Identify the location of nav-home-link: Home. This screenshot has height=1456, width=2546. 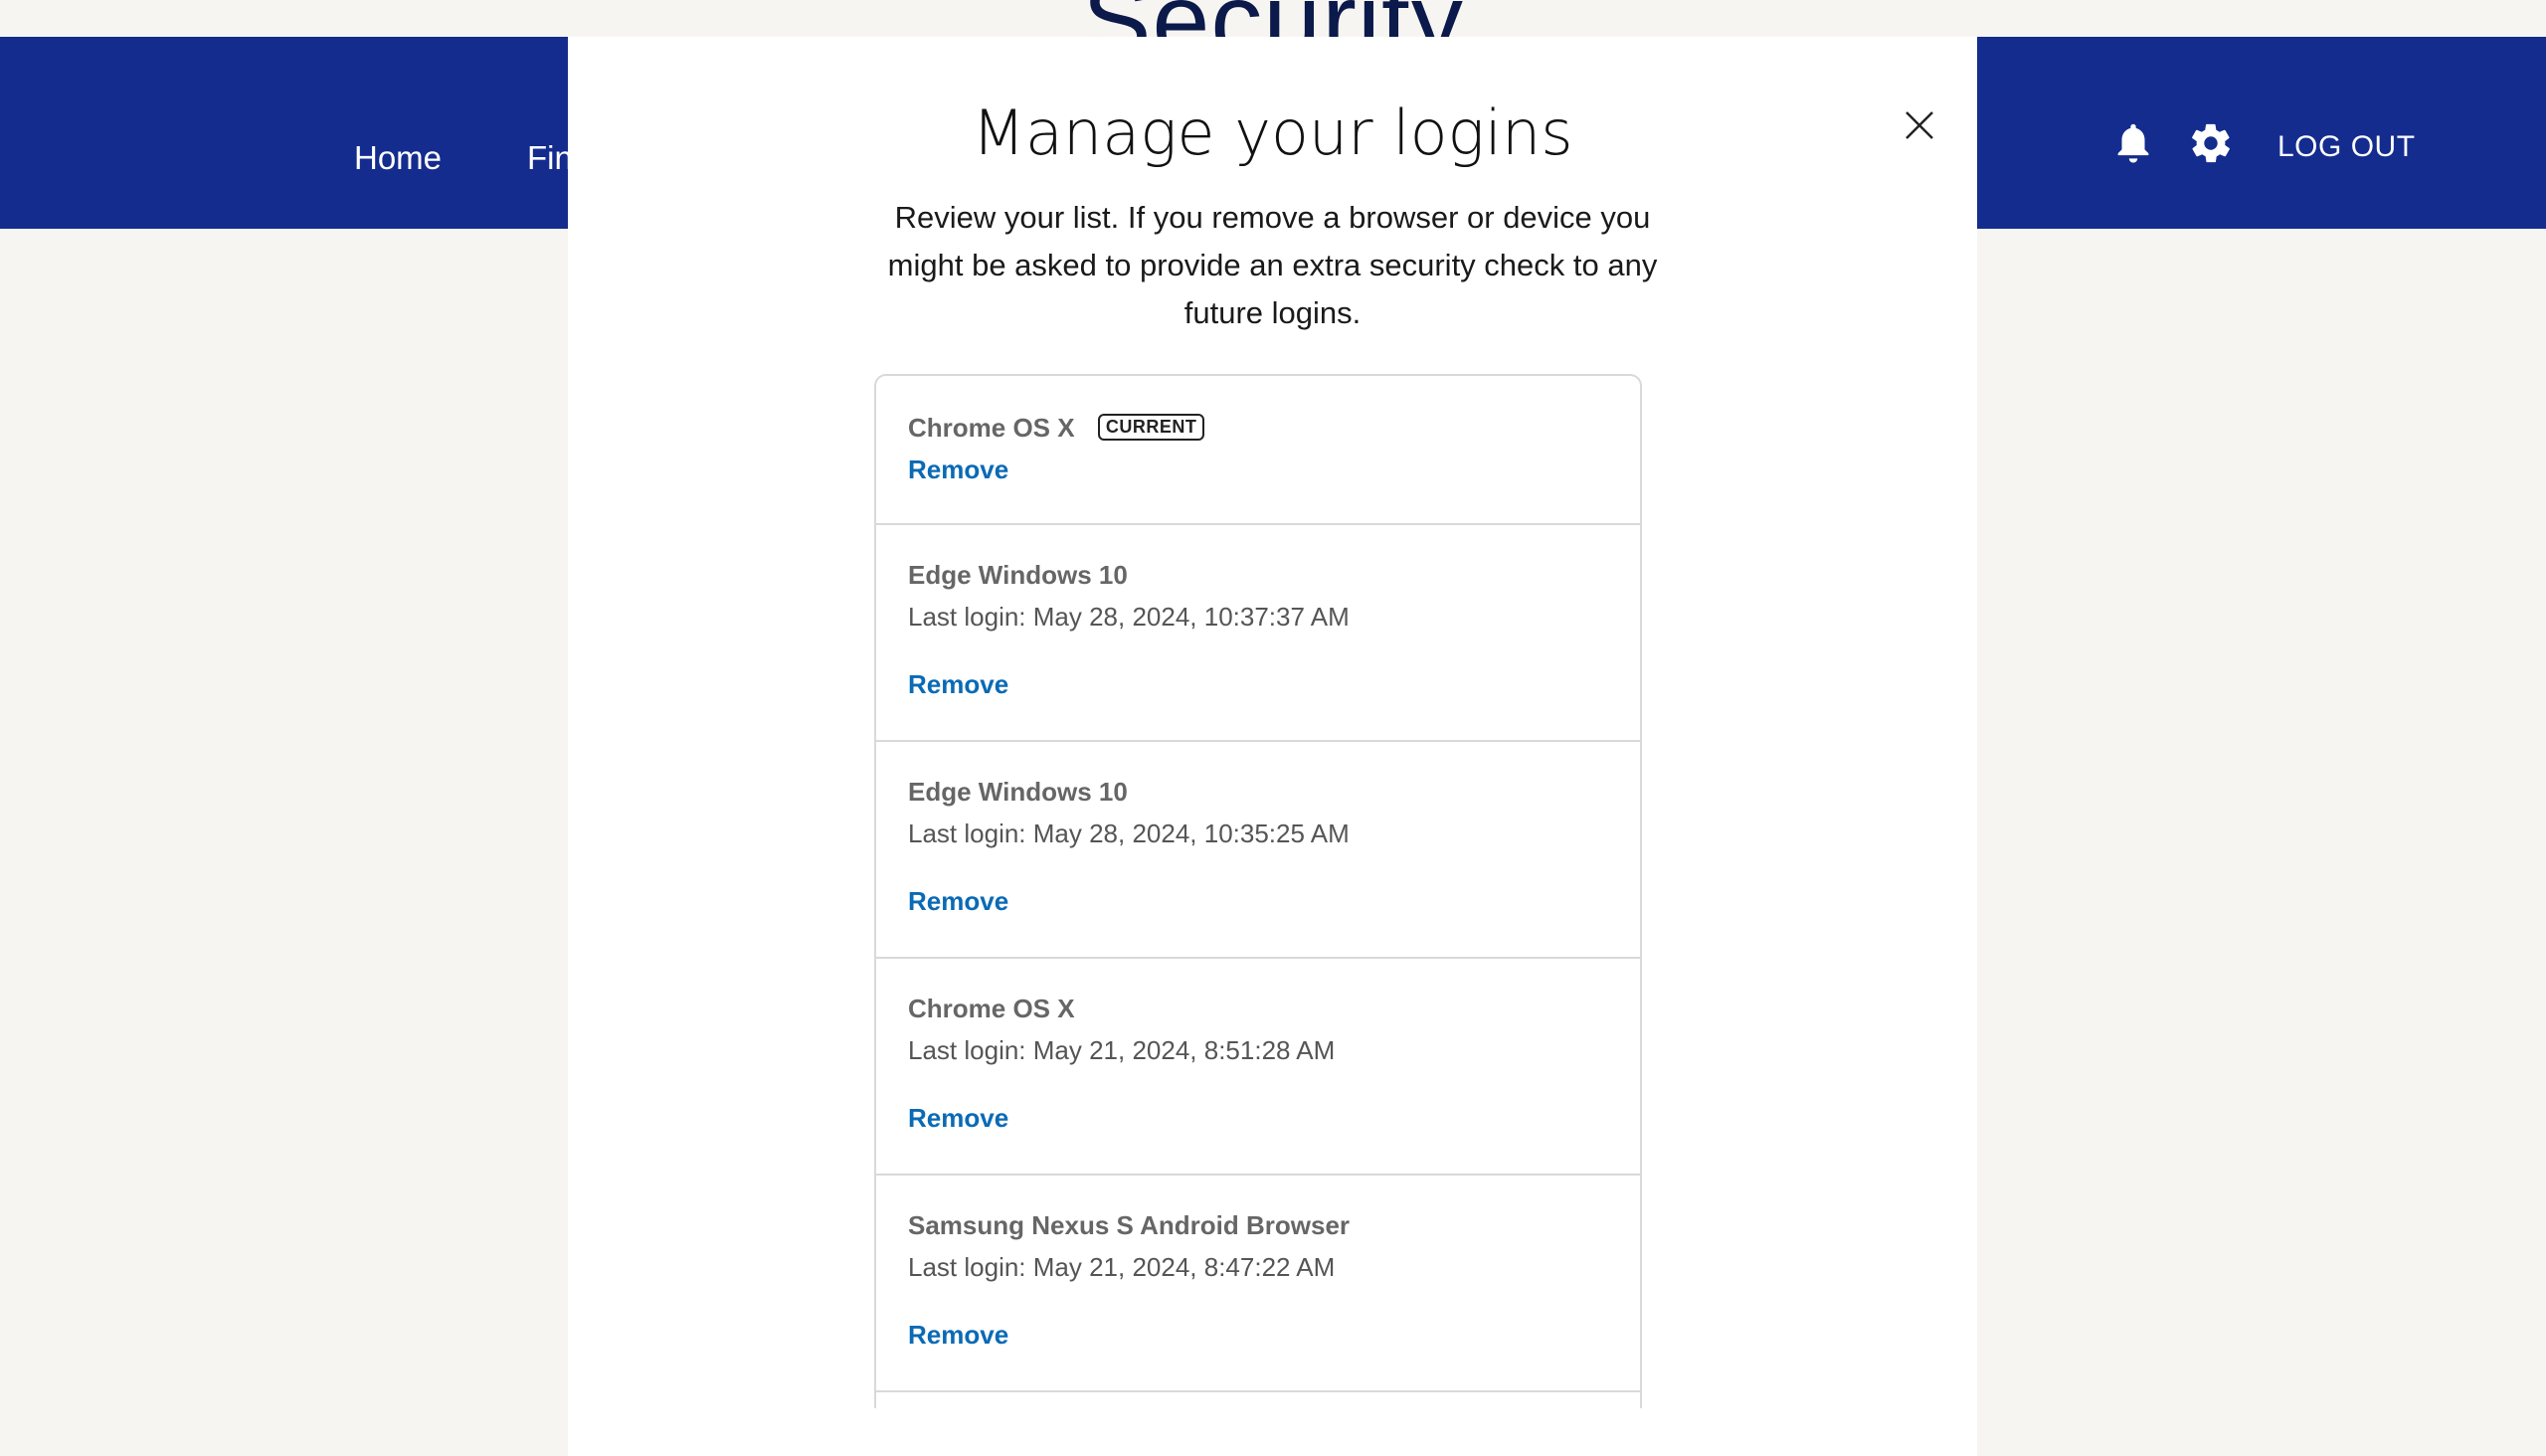
(398, 158).